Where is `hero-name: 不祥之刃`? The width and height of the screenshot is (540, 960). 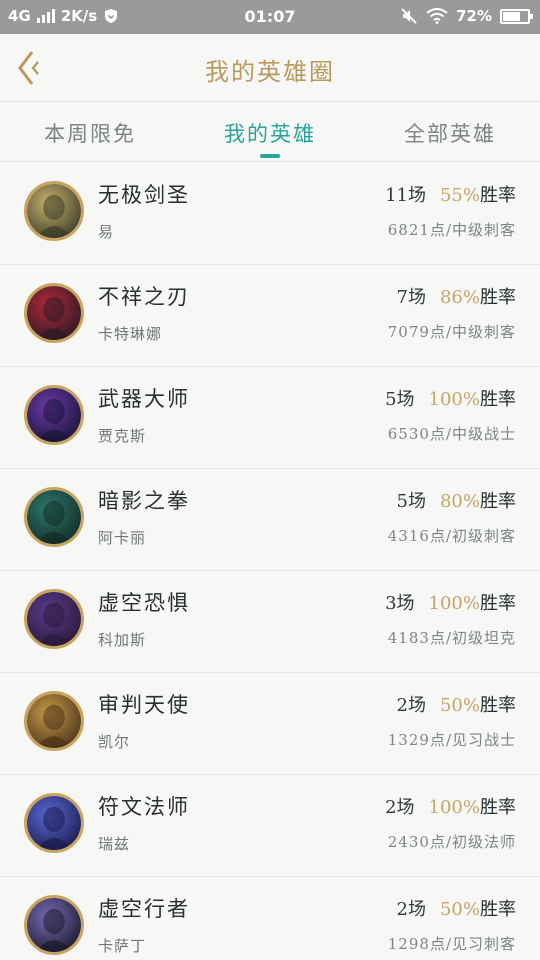 hero-name: 不祥之刃 is located at coordinates (144, 297).